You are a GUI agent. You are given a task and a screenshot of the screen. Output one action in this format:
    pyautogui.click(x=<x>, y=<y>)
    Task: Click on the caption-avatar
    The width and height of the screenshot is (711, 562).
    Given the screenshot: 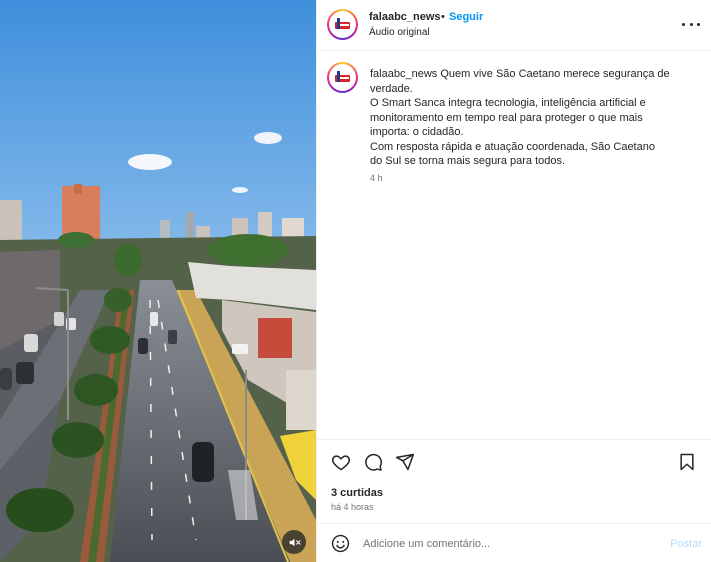 What is the action you would take?
    pyautogui.click(x=342, y=77)
    